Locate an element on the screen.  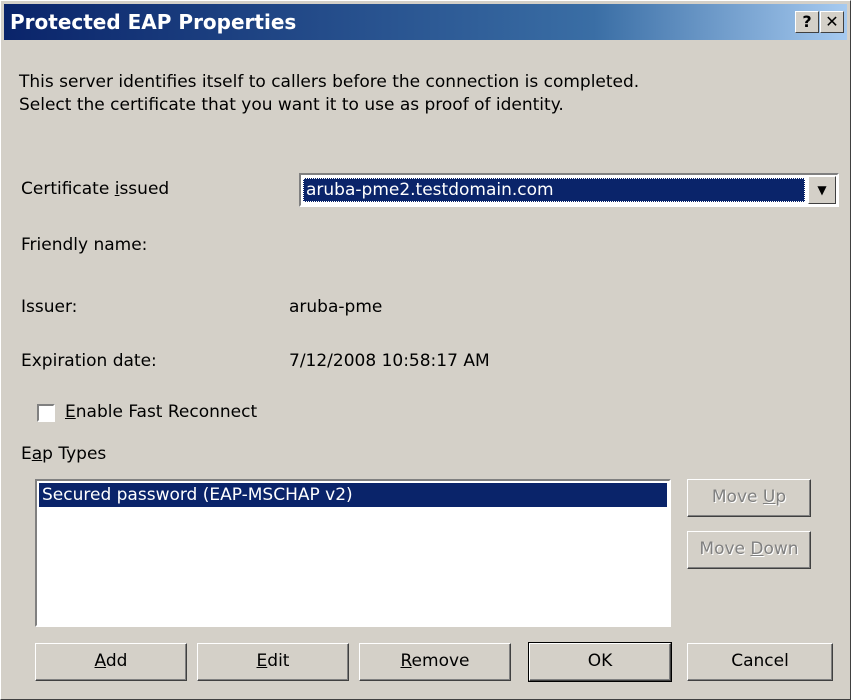
title-bar: Protected EAP Properties ? ✕ is located at coordinates (425, 22).